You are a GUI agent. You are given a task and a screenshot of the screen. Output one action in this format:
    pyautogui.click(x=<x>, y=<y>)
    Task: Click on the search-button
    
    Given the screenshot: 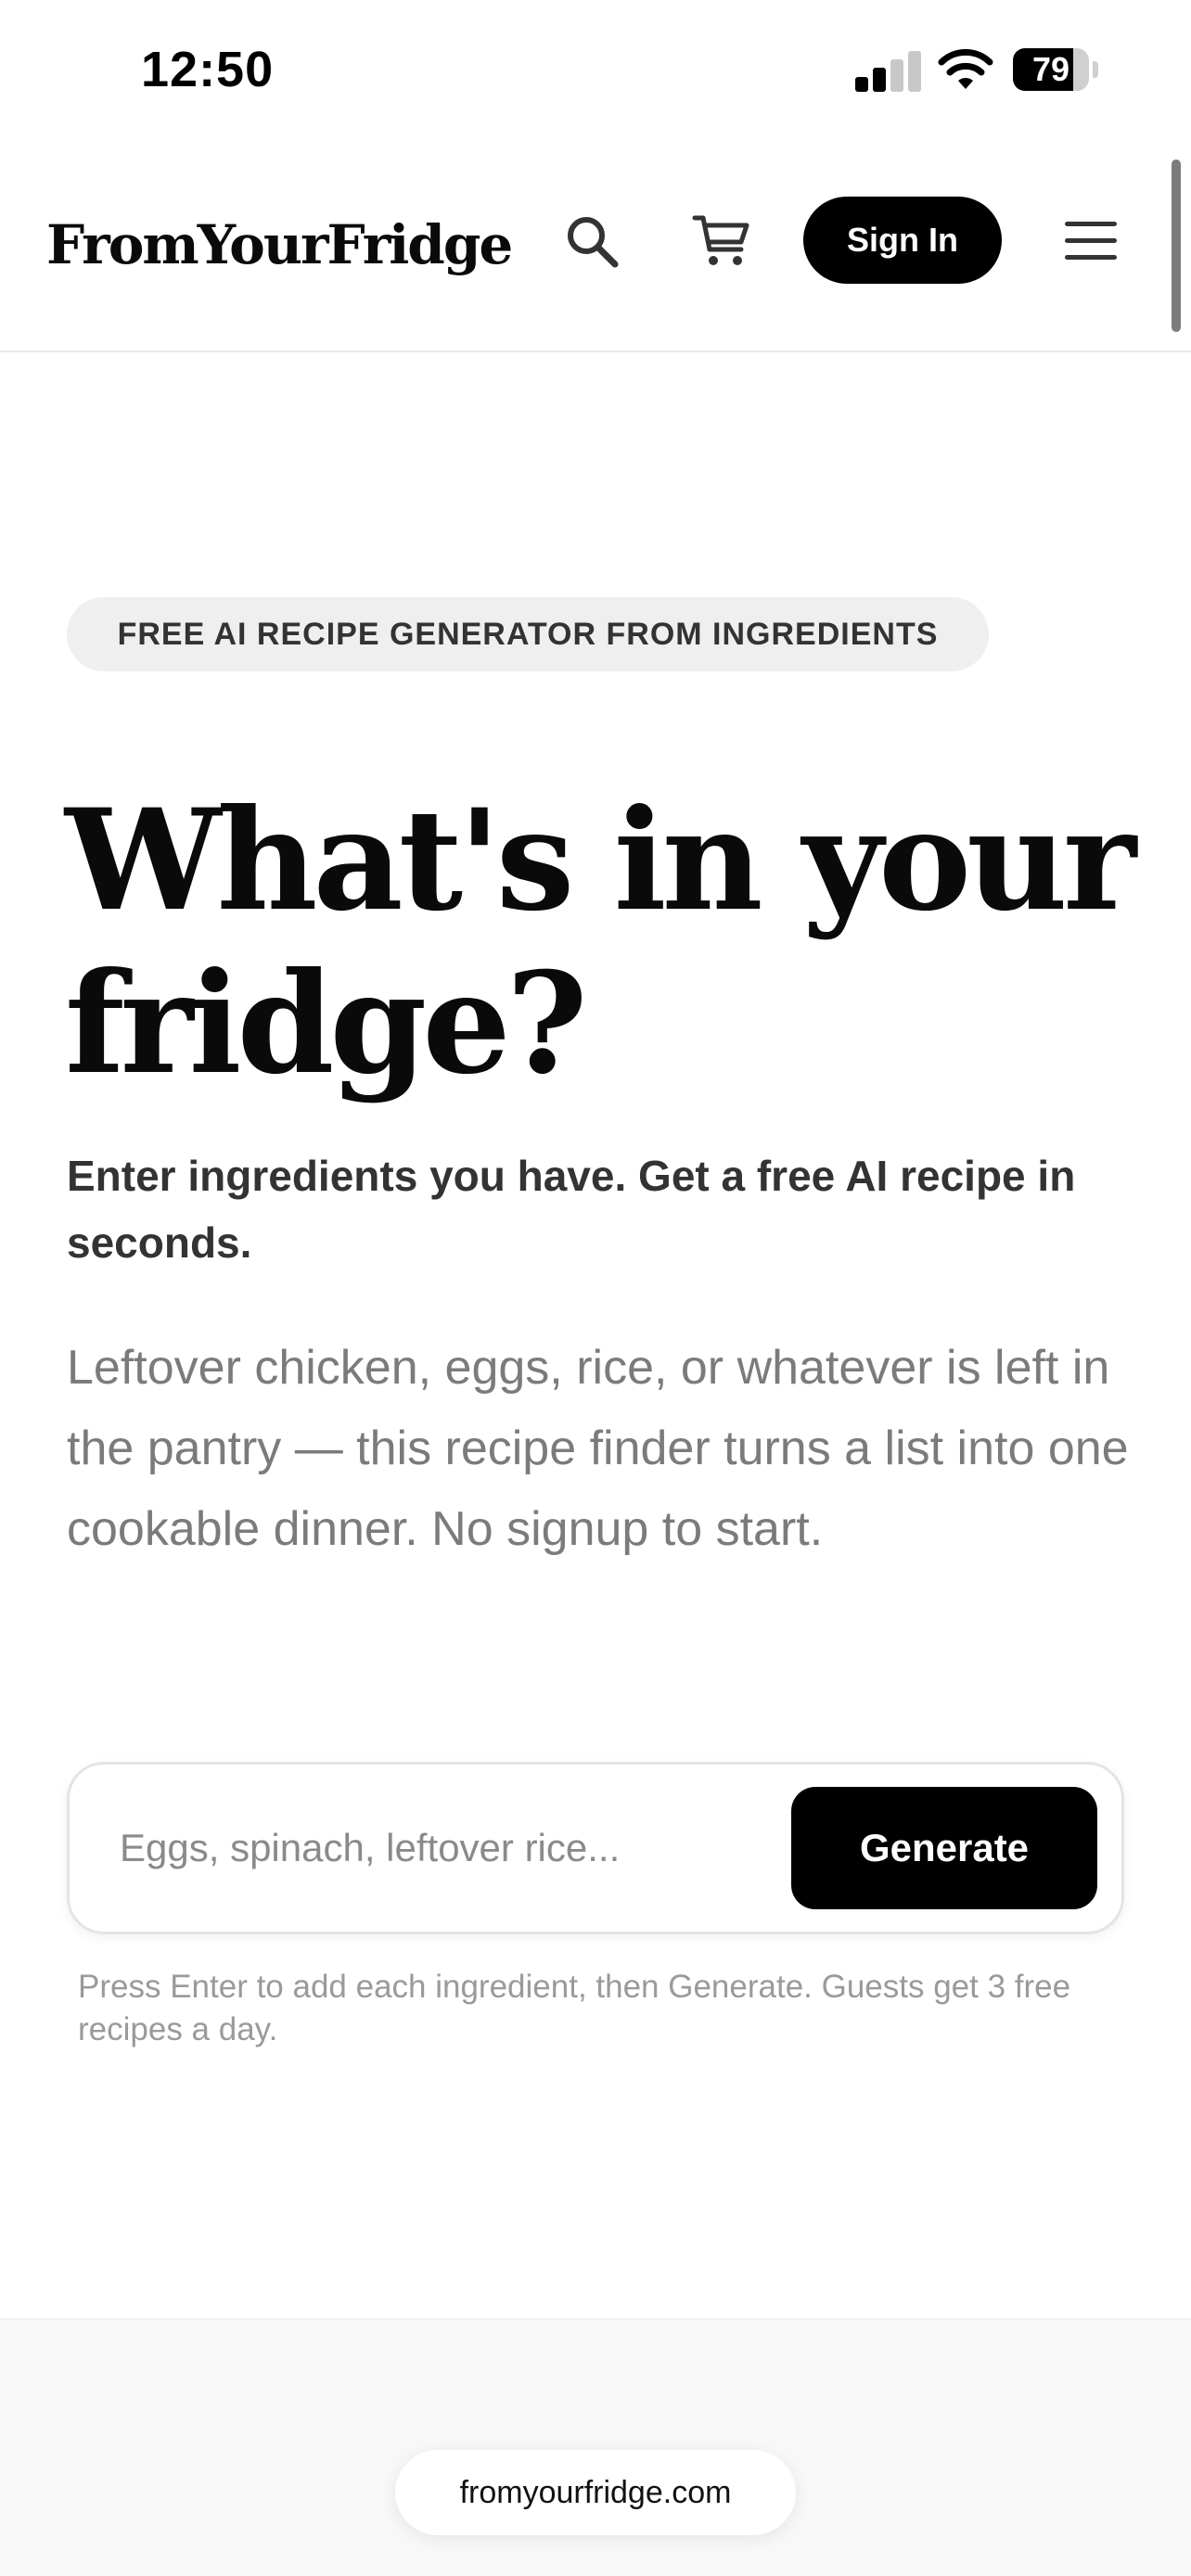 What is the action you would take?
    pyautogui.click(x=592, y=241)
    